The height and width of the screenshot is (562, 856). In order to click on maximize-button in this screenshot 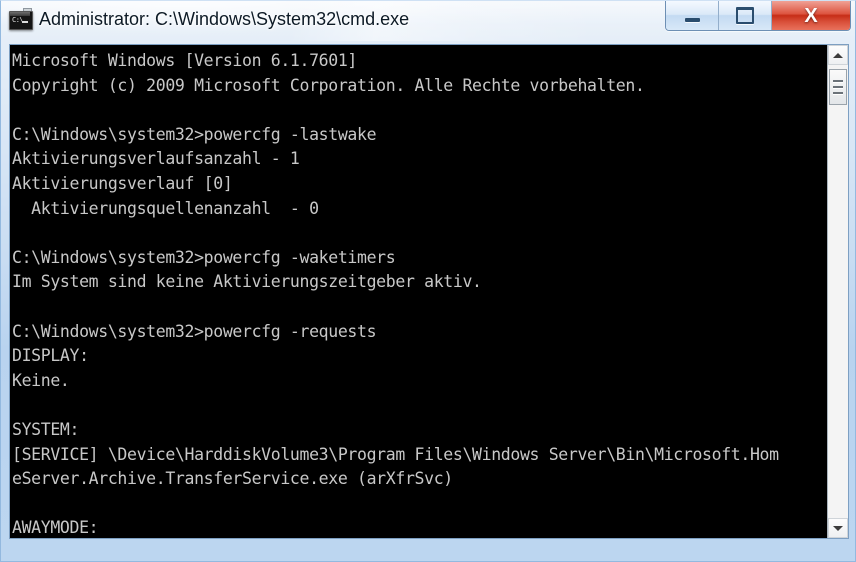, I will do `click(745, 15)`.